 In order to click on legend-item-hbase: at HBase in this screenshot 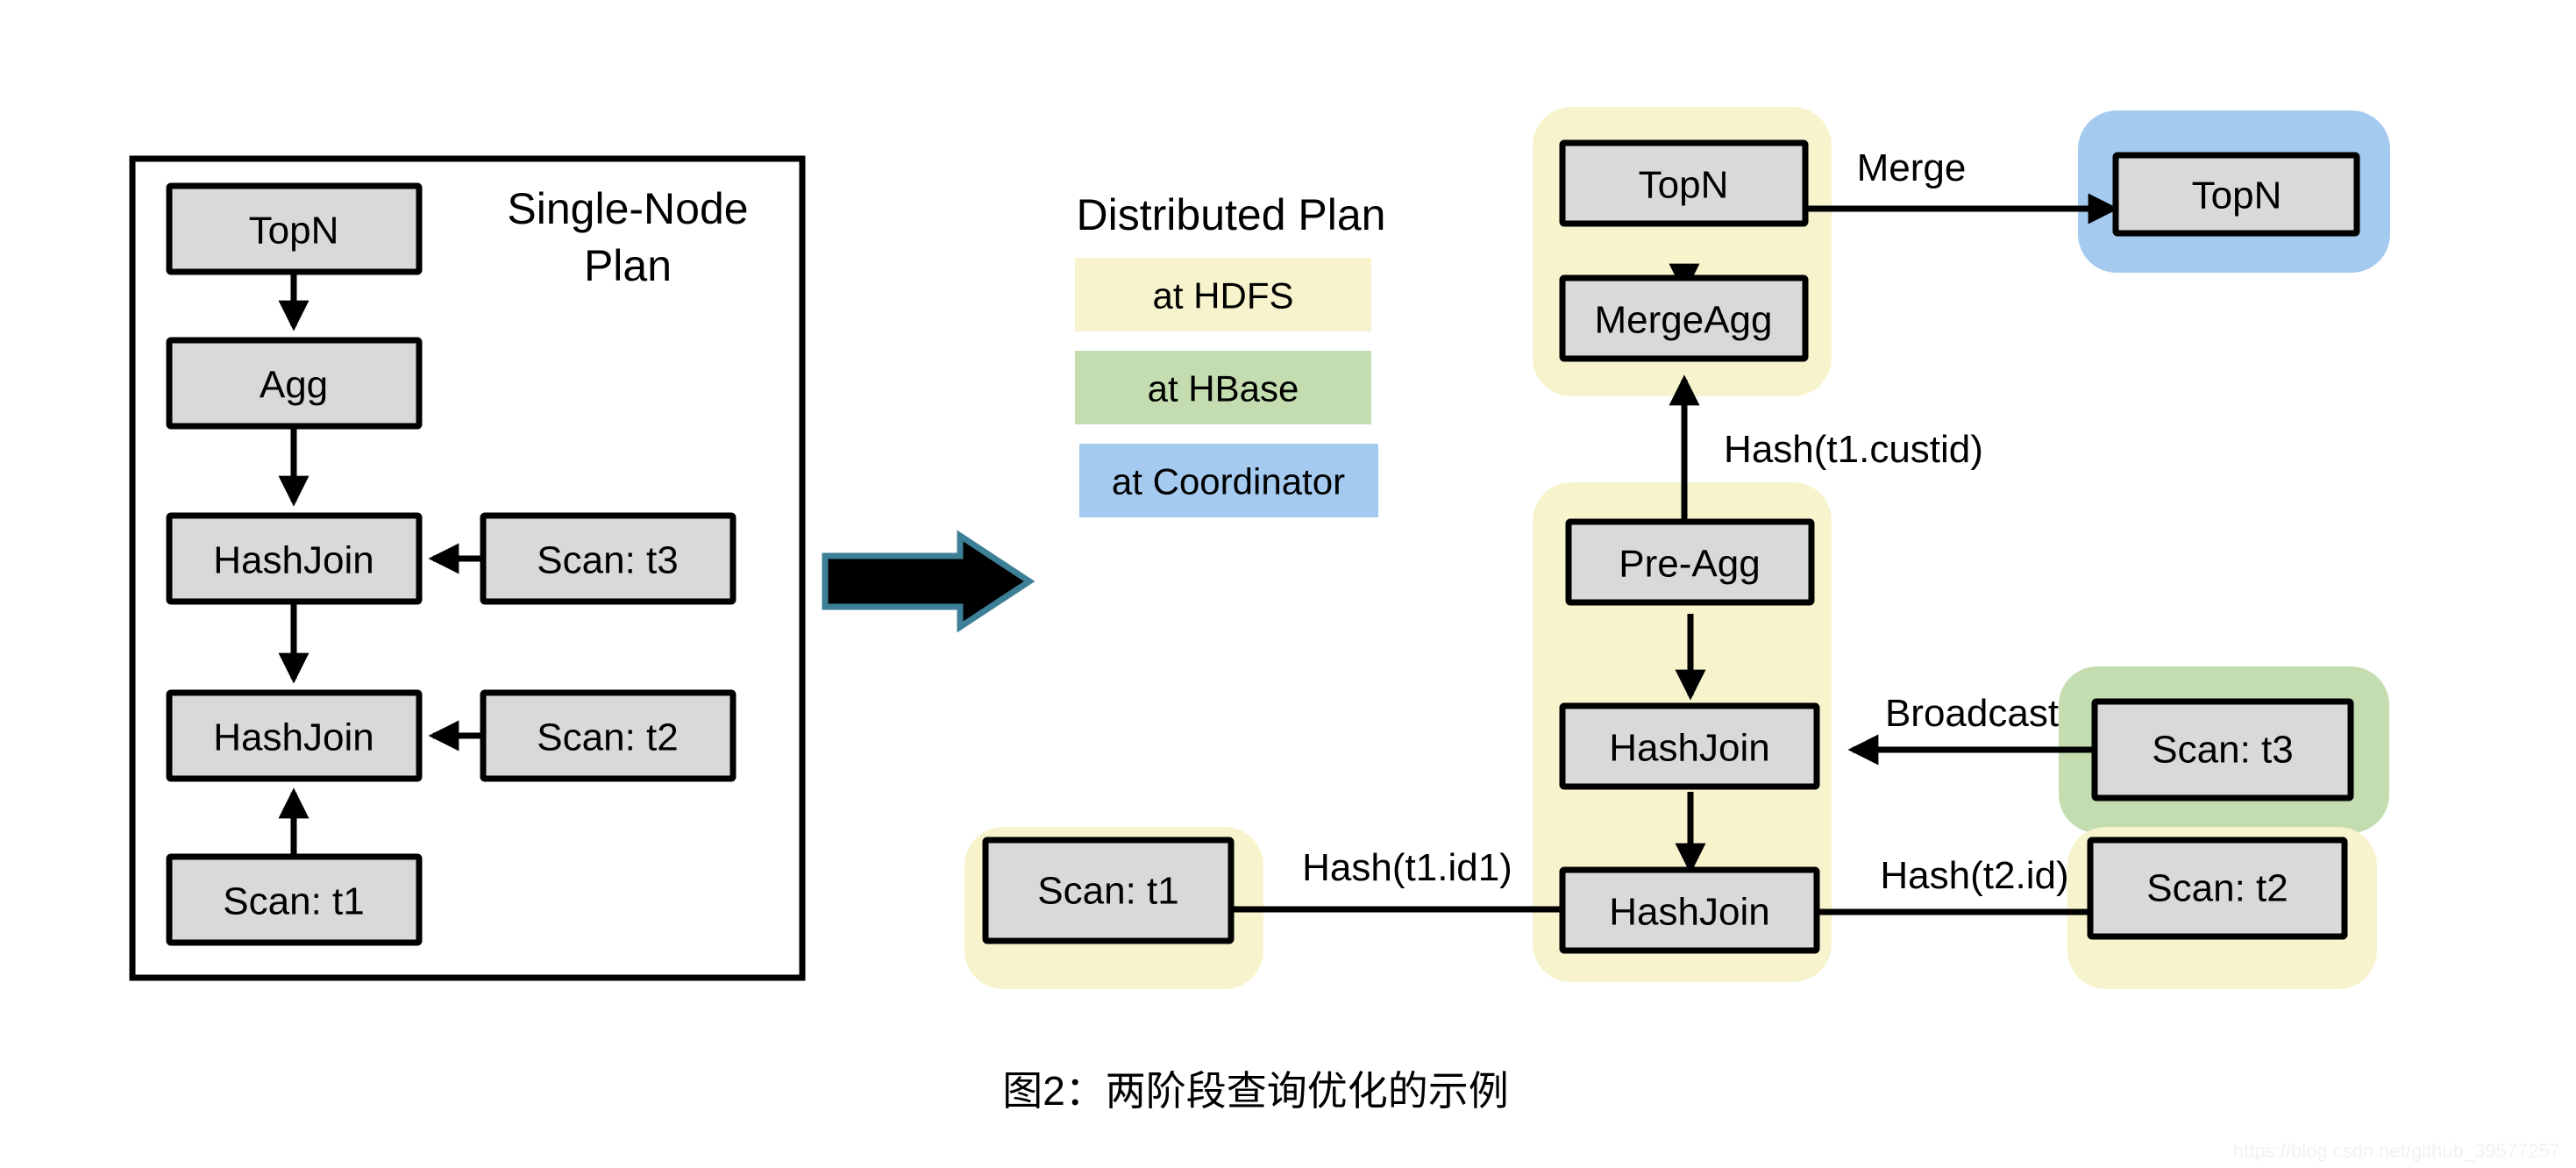, I will do `click(1223, 387)`.